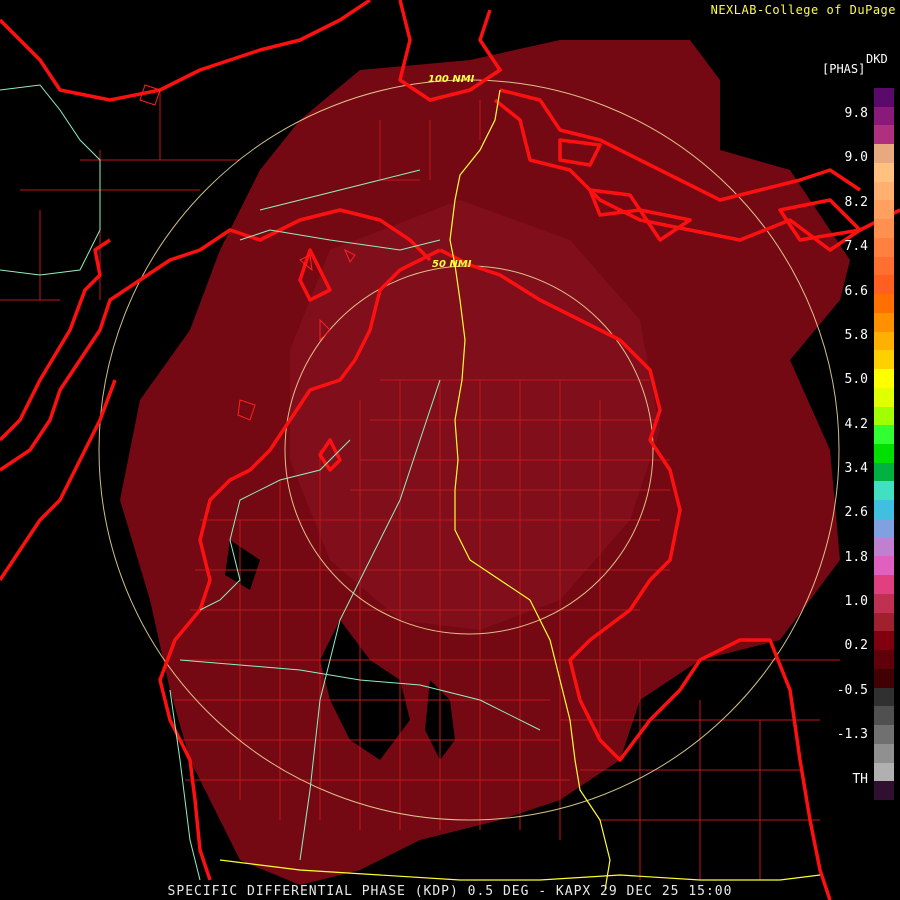  I want to click on color-scale-tick-label: 1.8, so click(856, 557).